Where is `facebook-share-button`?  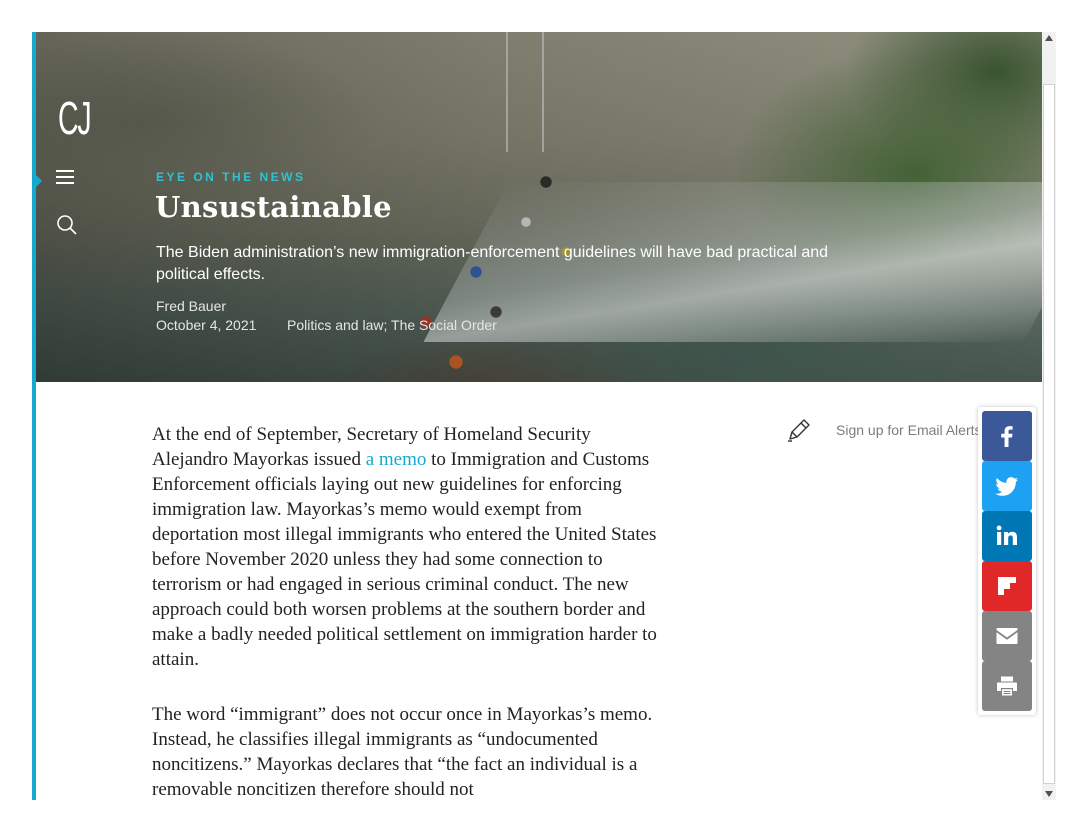 facebook-share-button is located at coordinates (1007, 436).